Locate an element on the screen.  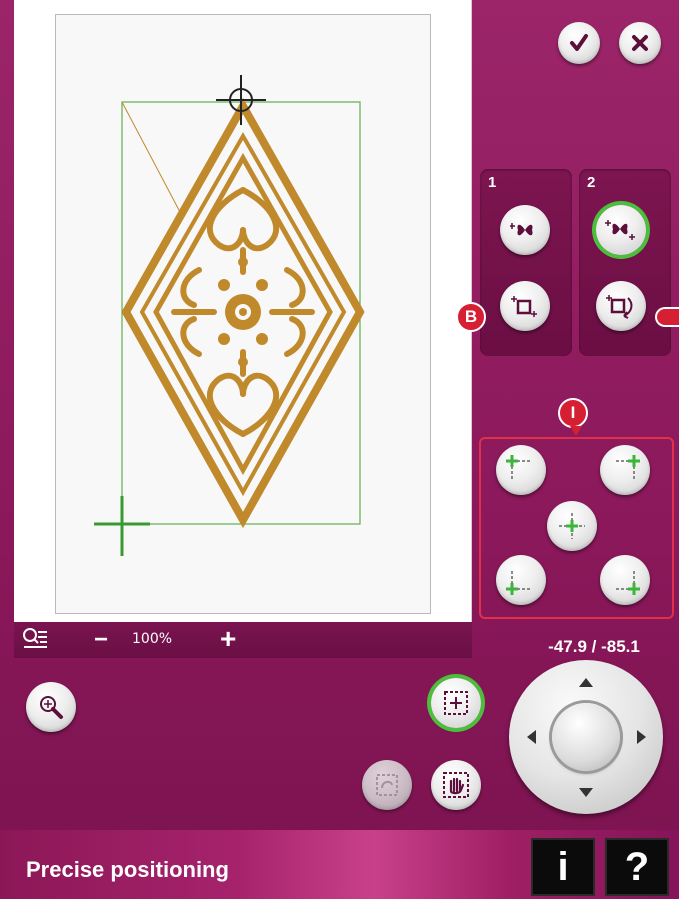
zoom-in-icon is located at coordinates (51, 707).